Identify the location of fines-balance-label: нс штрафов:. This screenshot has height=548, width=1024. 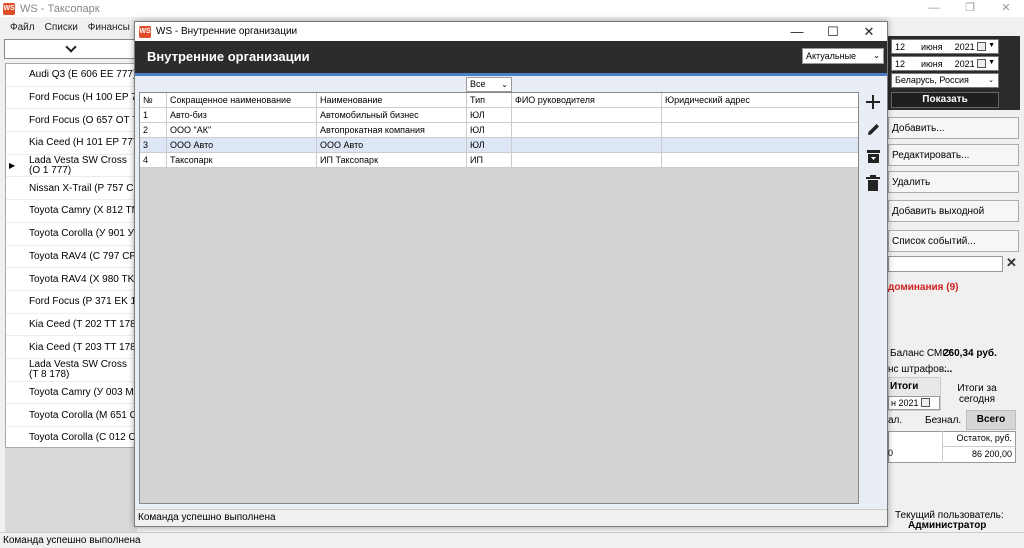
(917, 369).